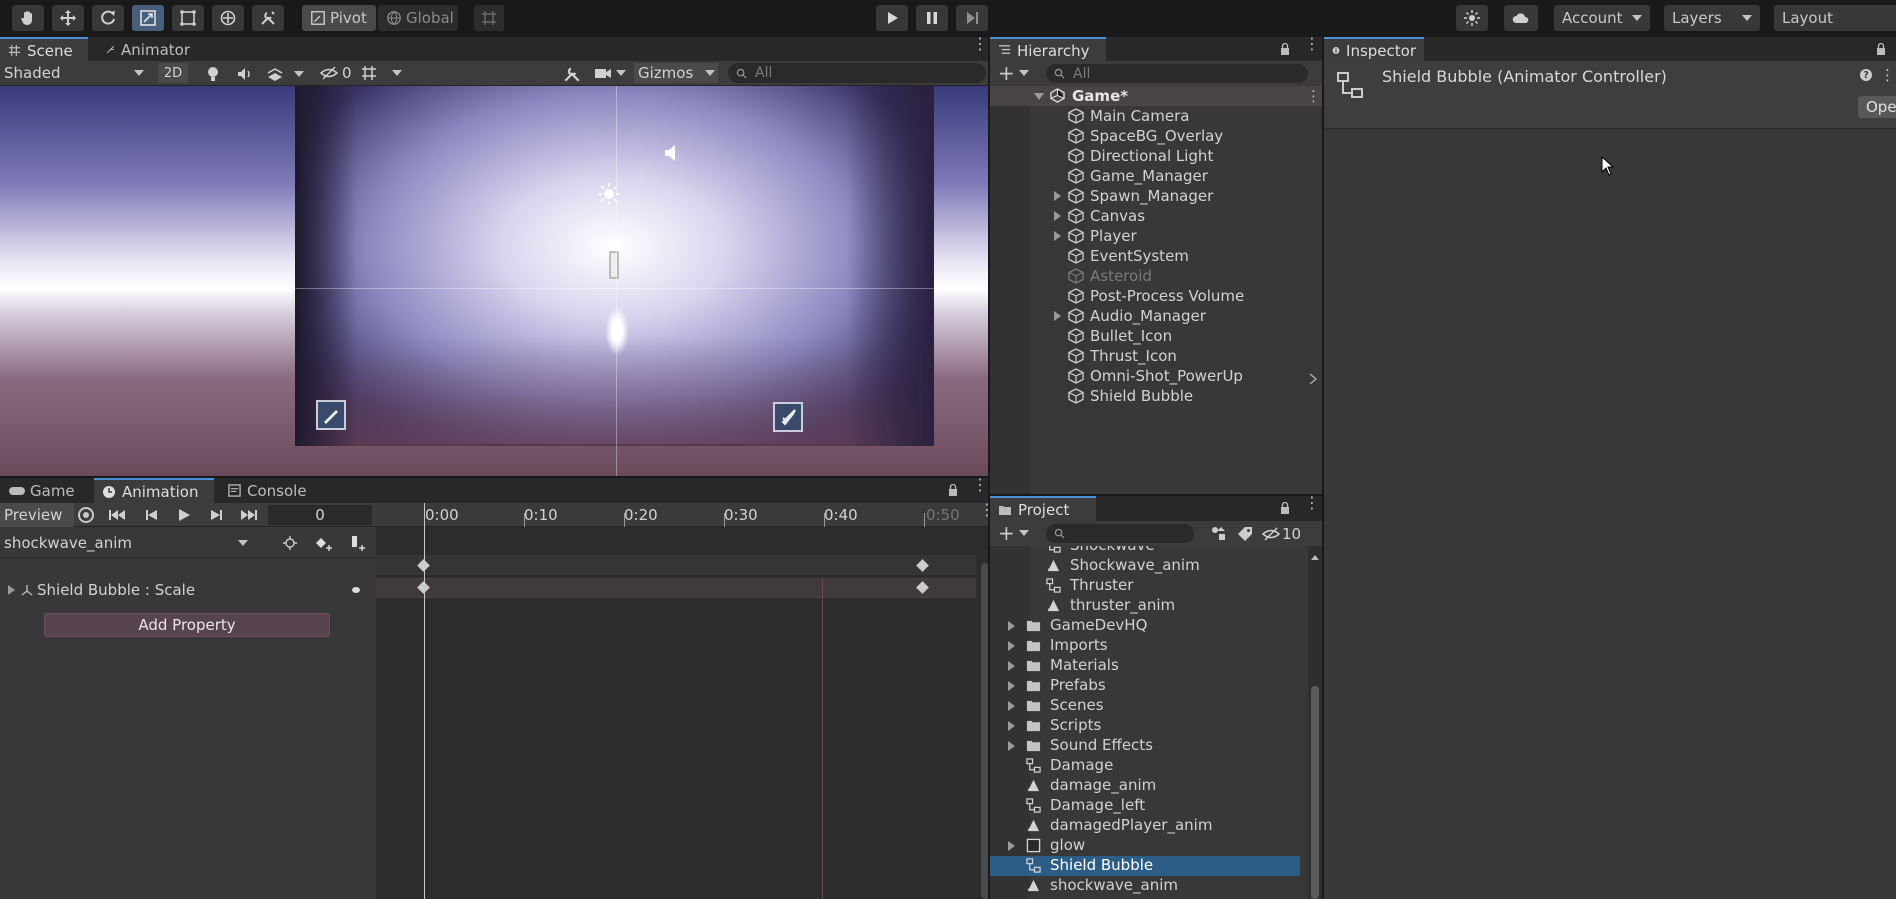 Image resolution: width=1896 pixels, height=899 pixels. Describe the element at coordinates (1145, 586) in the screenshot. I see `project-asset-item: Thruster` at that location.